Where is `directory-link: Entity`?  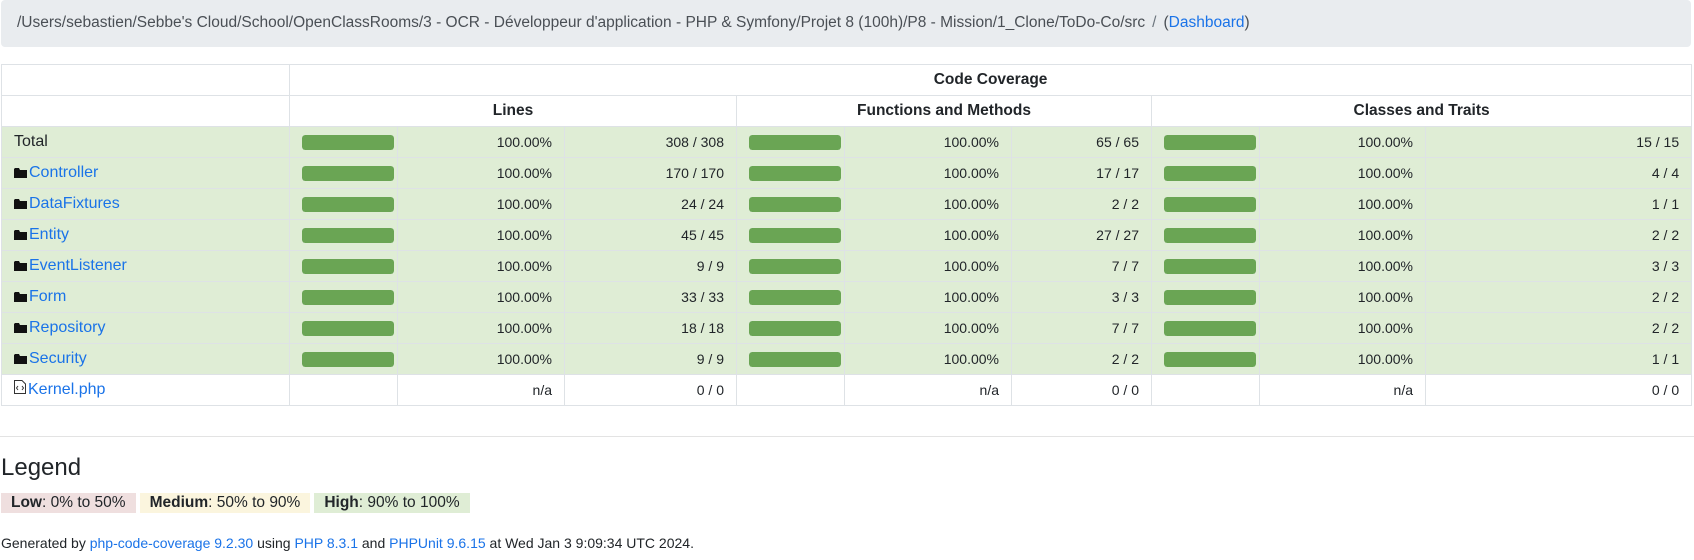
directory-link: Entity is located at coordinates (49, 234).